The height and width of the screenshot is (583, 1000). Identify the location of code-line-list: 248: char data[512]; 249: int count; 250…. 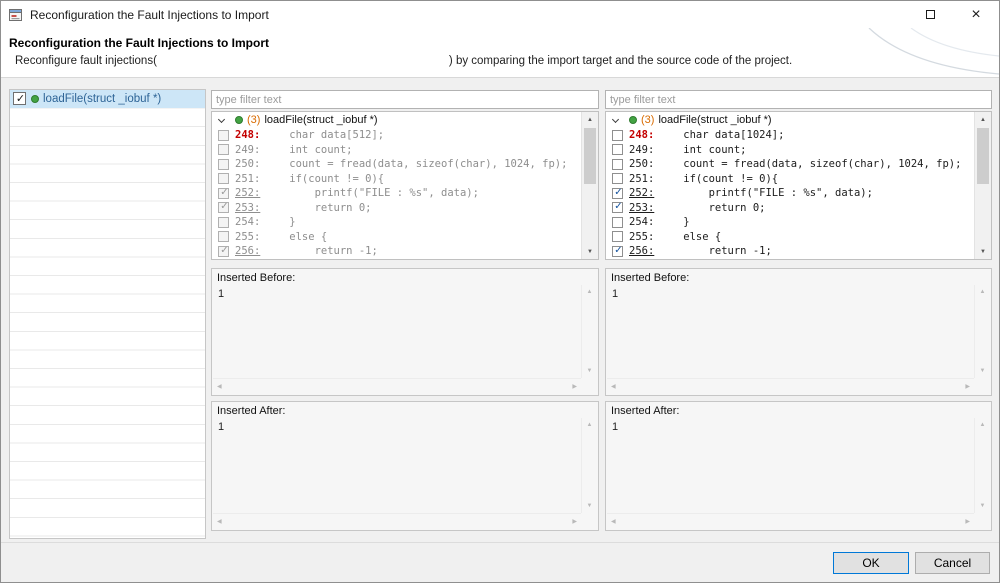
(396, 193).